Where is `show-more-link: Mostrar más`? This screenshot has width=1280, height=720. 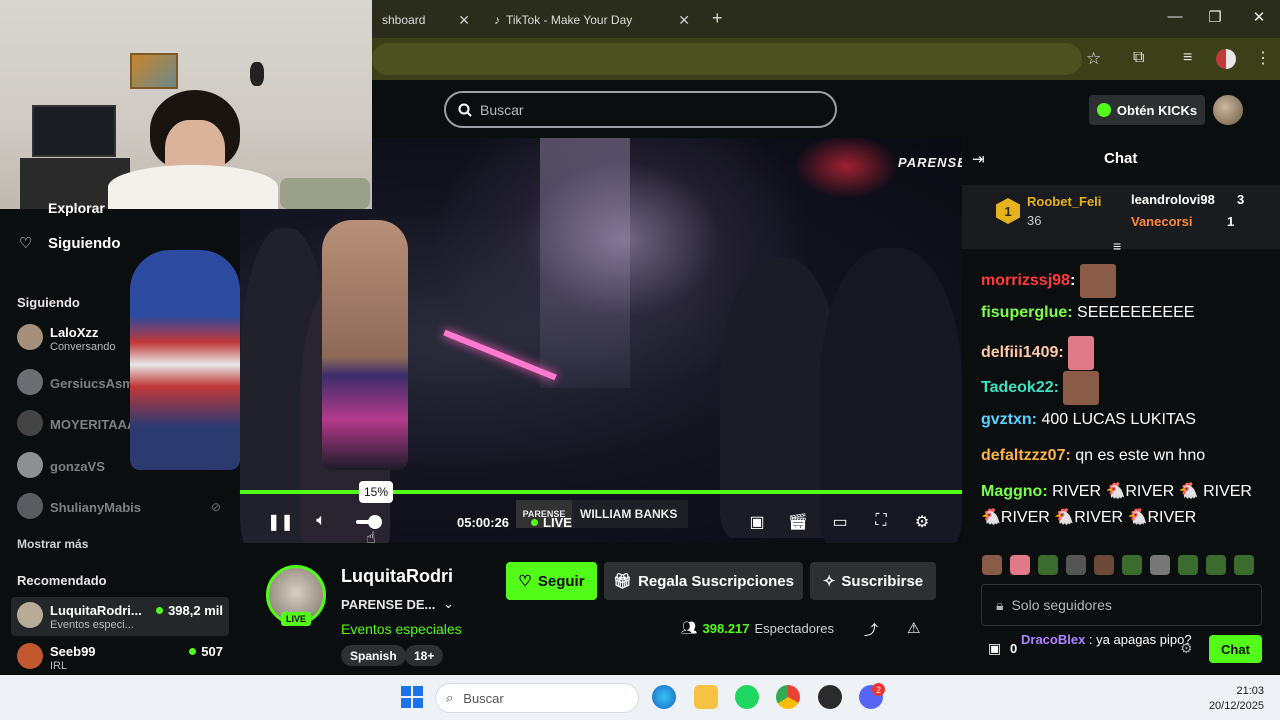 show-more-link: Mostrar más is located at coordinates (52, 544).